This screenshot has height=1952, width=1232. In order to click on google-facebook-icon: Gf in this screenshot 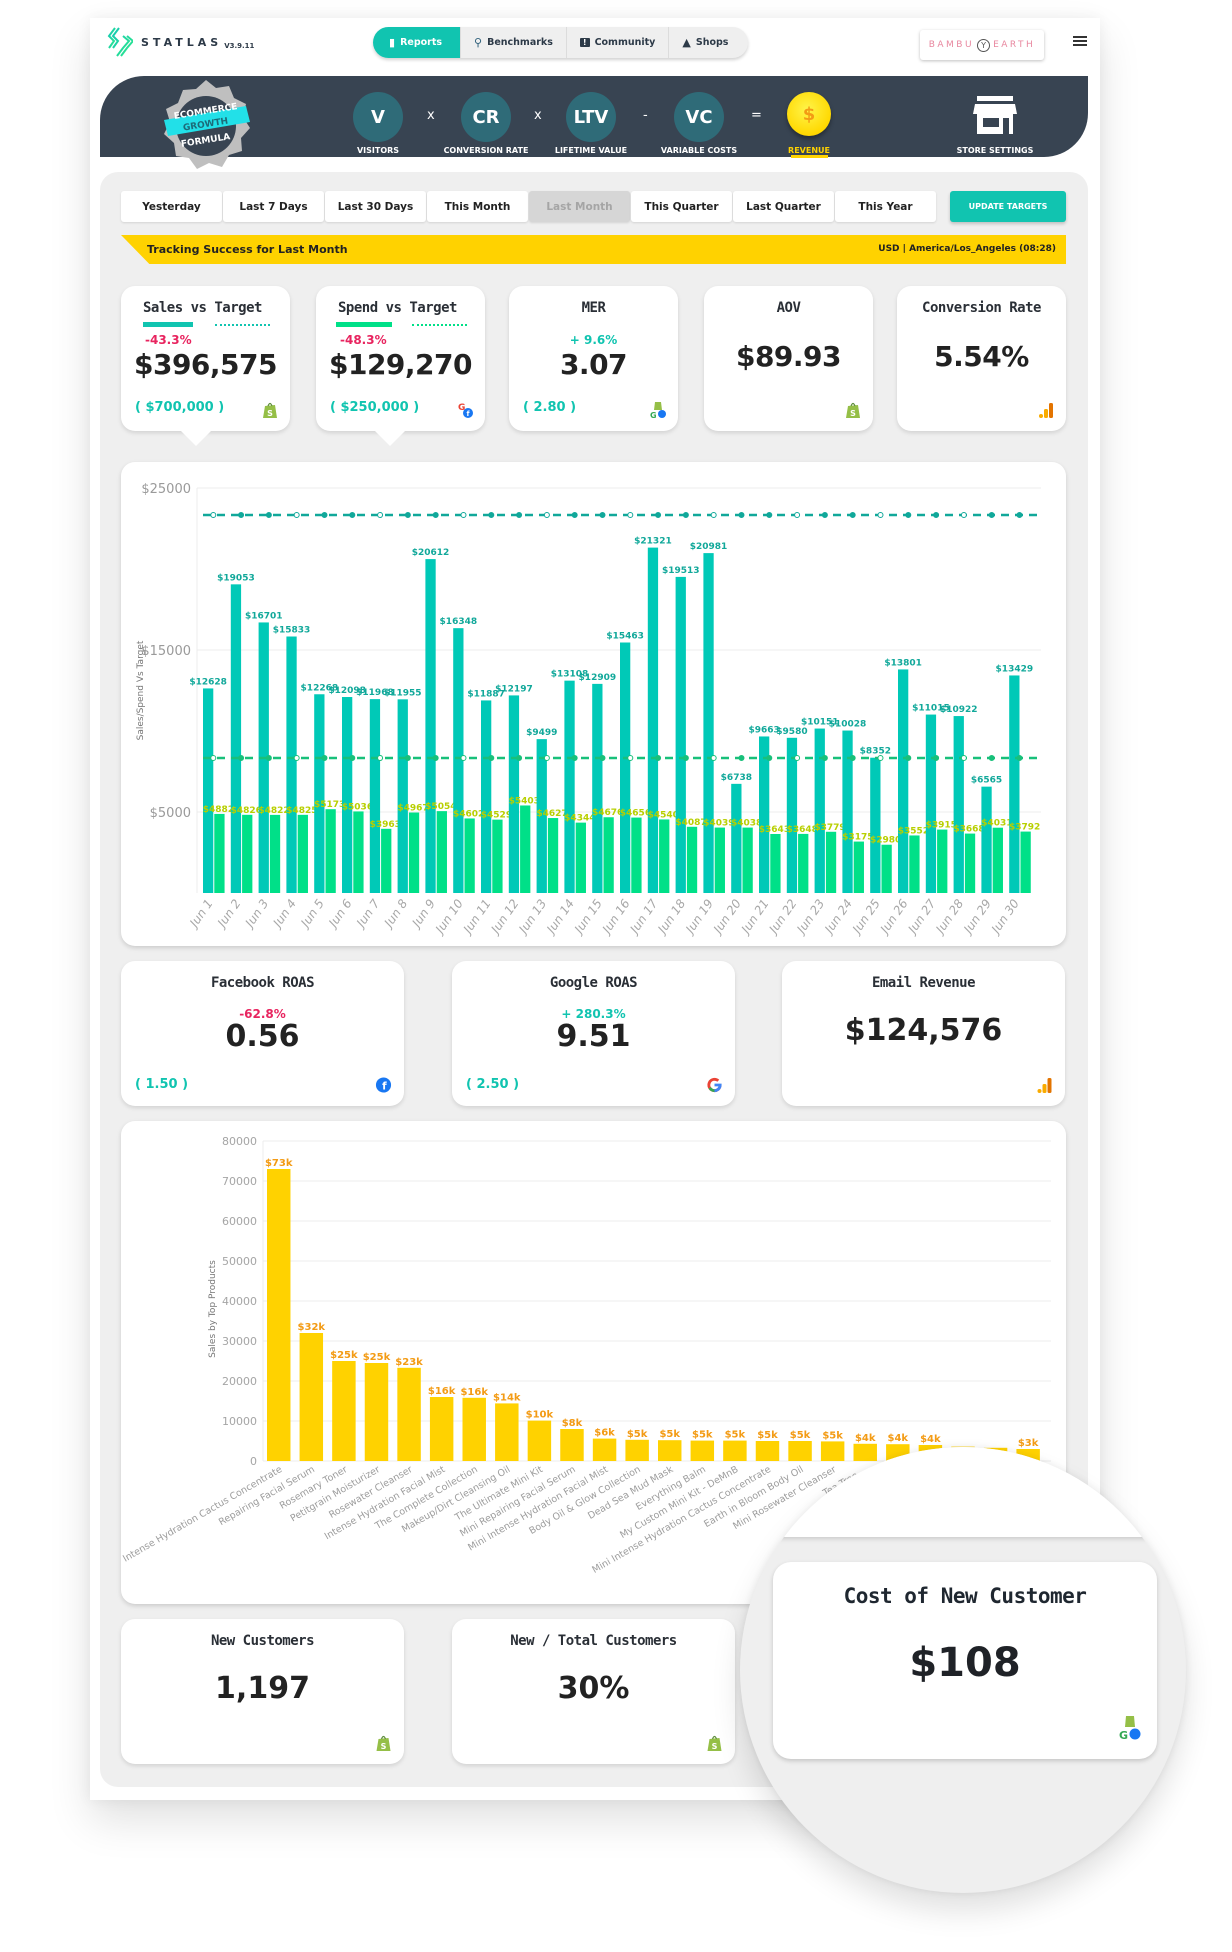, I will do `click(465, 410)`.